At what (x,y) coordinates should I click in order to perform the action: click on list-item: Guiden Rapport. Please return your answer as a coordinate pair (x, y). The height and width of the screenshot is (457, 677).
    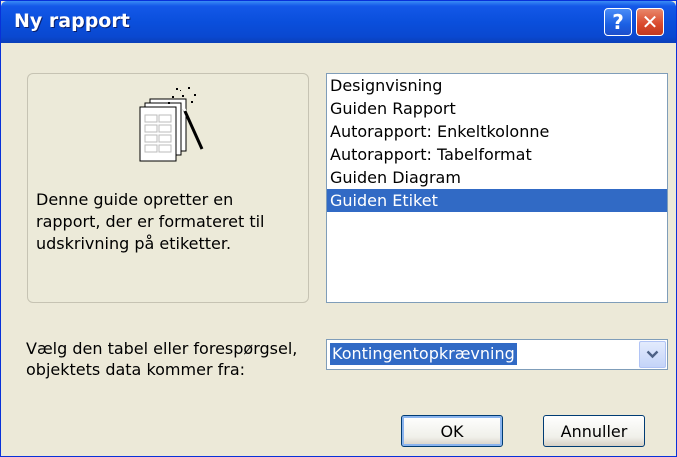
    Looking at the image, I should click on (497, 108).